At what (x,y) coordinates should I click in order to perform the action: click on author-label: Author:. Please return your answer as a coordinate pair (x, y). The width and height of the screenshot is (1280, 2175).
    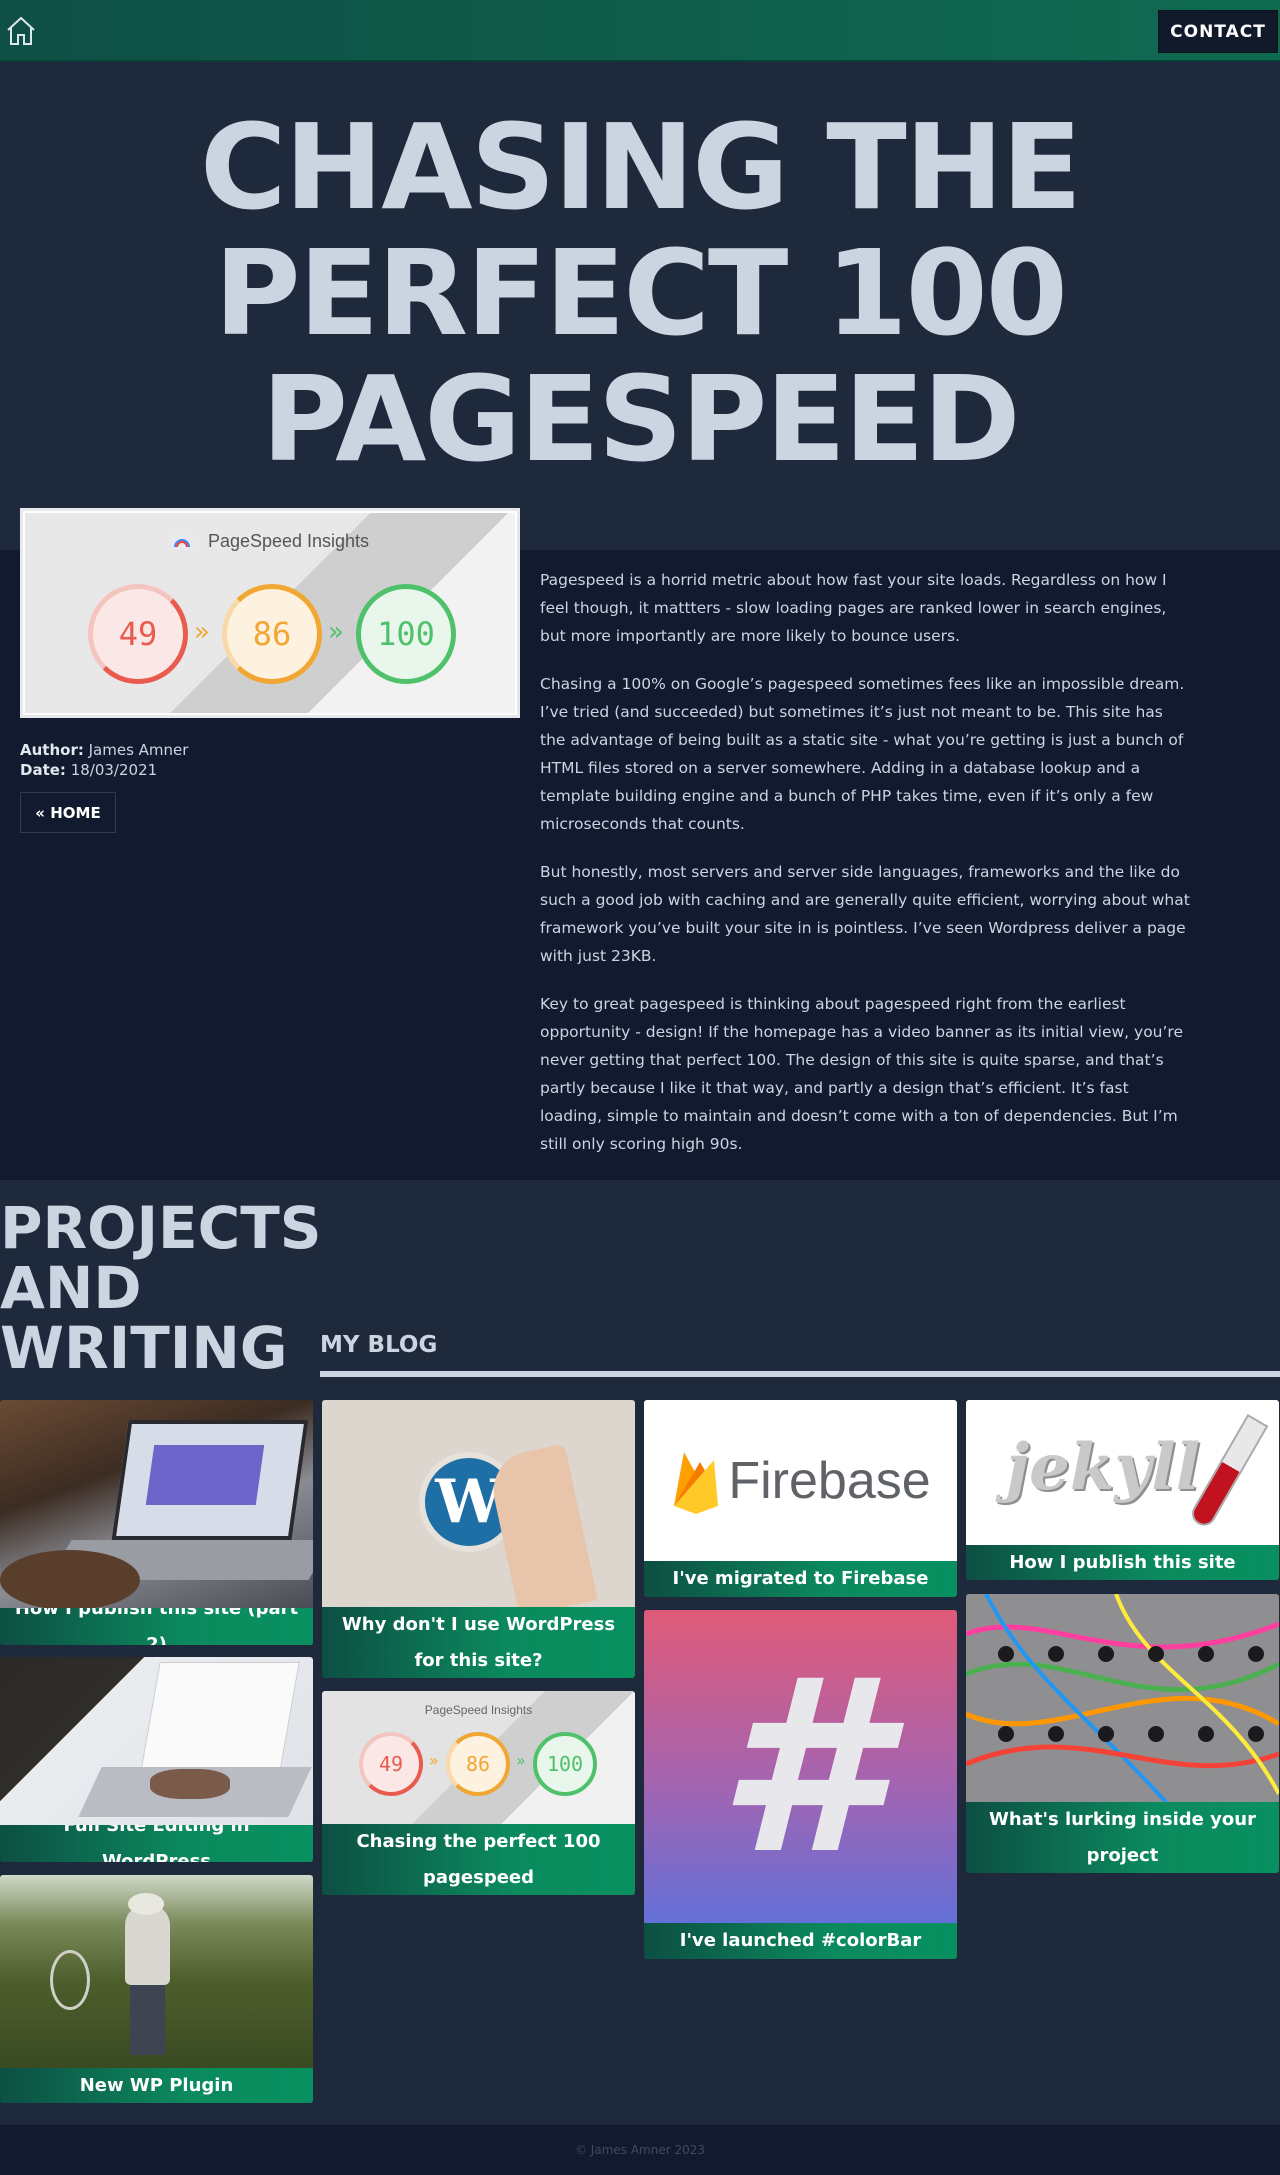
    Looking at the image, I should click on (52, 750).